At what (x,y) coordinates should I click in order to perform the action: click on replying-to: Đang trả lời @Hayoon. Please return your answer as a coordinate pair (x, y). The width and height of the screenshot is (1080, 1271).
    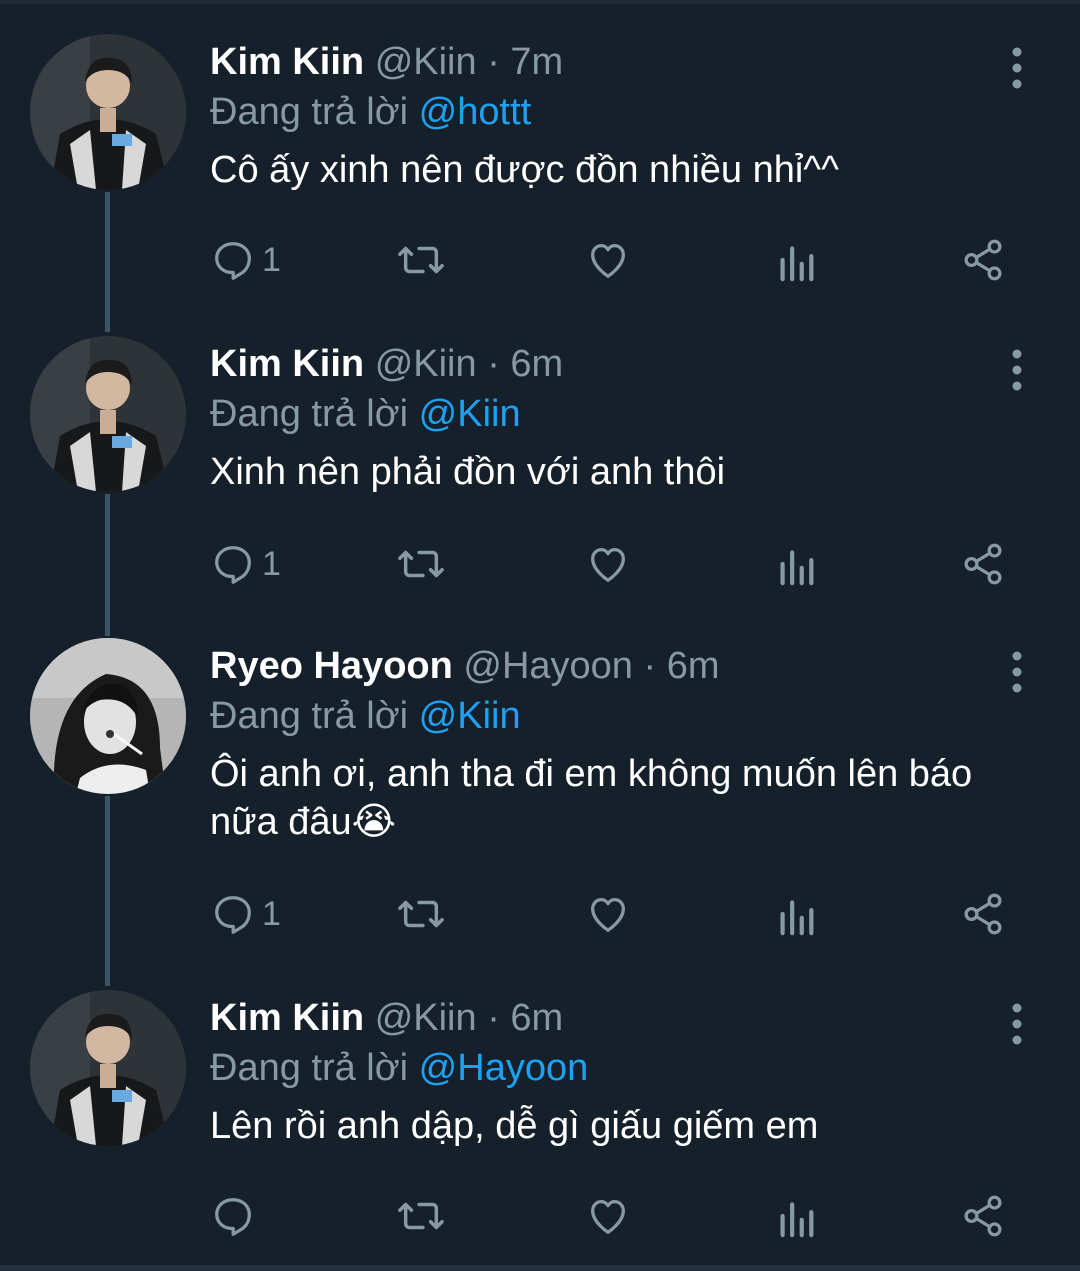
    Looking at the image, I should click on (399, 1068).